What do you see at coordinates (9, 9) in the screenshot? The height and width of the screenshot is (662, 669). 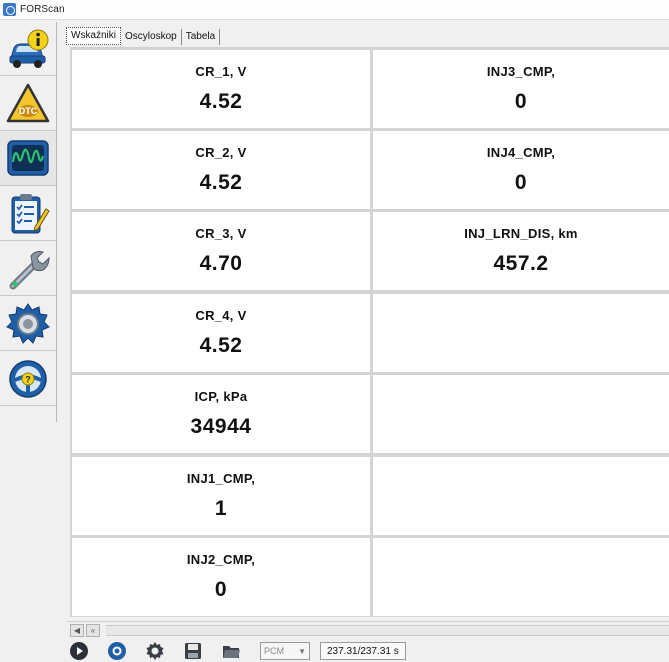 I see `forscan-app-icon` at bounding box center [9, 9].